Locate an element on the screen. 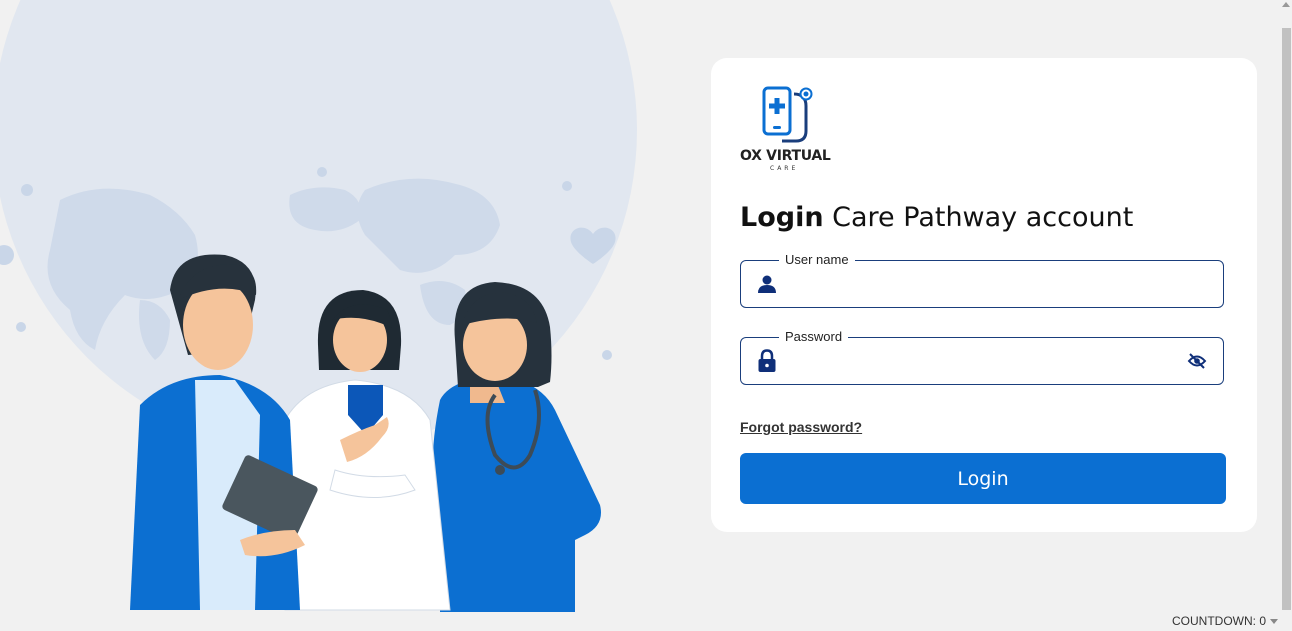 The image size is (1292, 631). username-field: User name is located at coordinates (982, 280).